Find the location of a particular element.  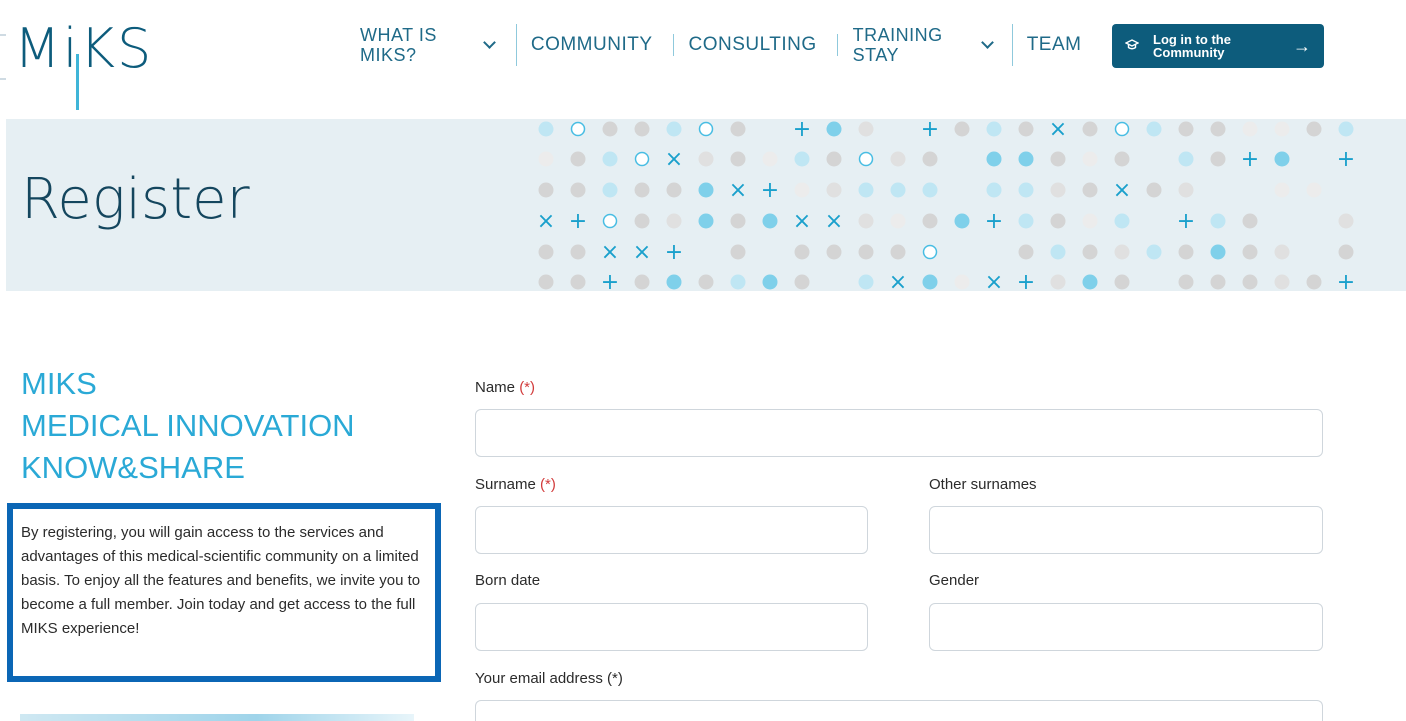

surname-label: Surname (*) is located at coordinates (515, 484).